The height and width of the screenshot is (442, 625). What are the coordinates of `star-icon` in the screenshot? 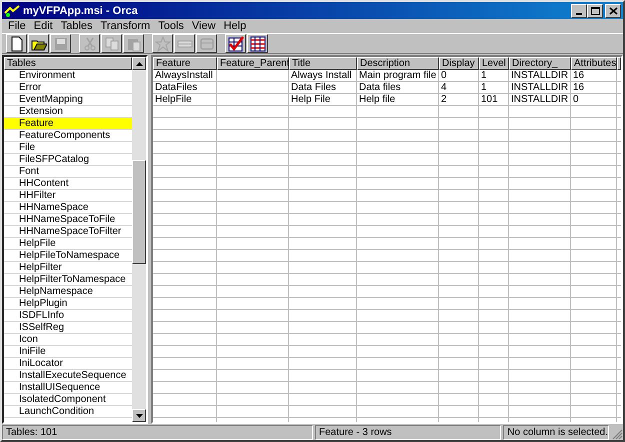 It's located at (162, 44).